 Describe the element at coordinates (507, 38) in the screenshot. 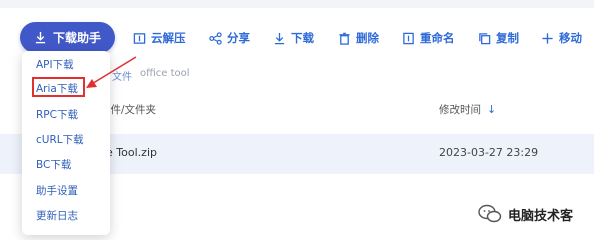

I see `copy-label: 复制` at that location.